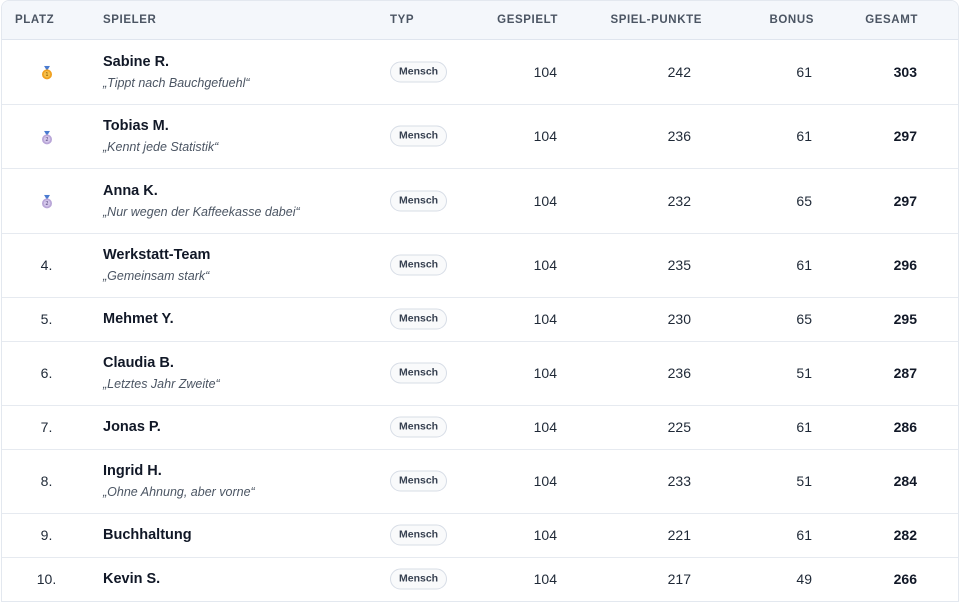 The image size is (960, 602). What do you see at coordinates (132, 427) in the screenshot?
I see `player-name: Jonas P.` at bounding box center [132, 427].